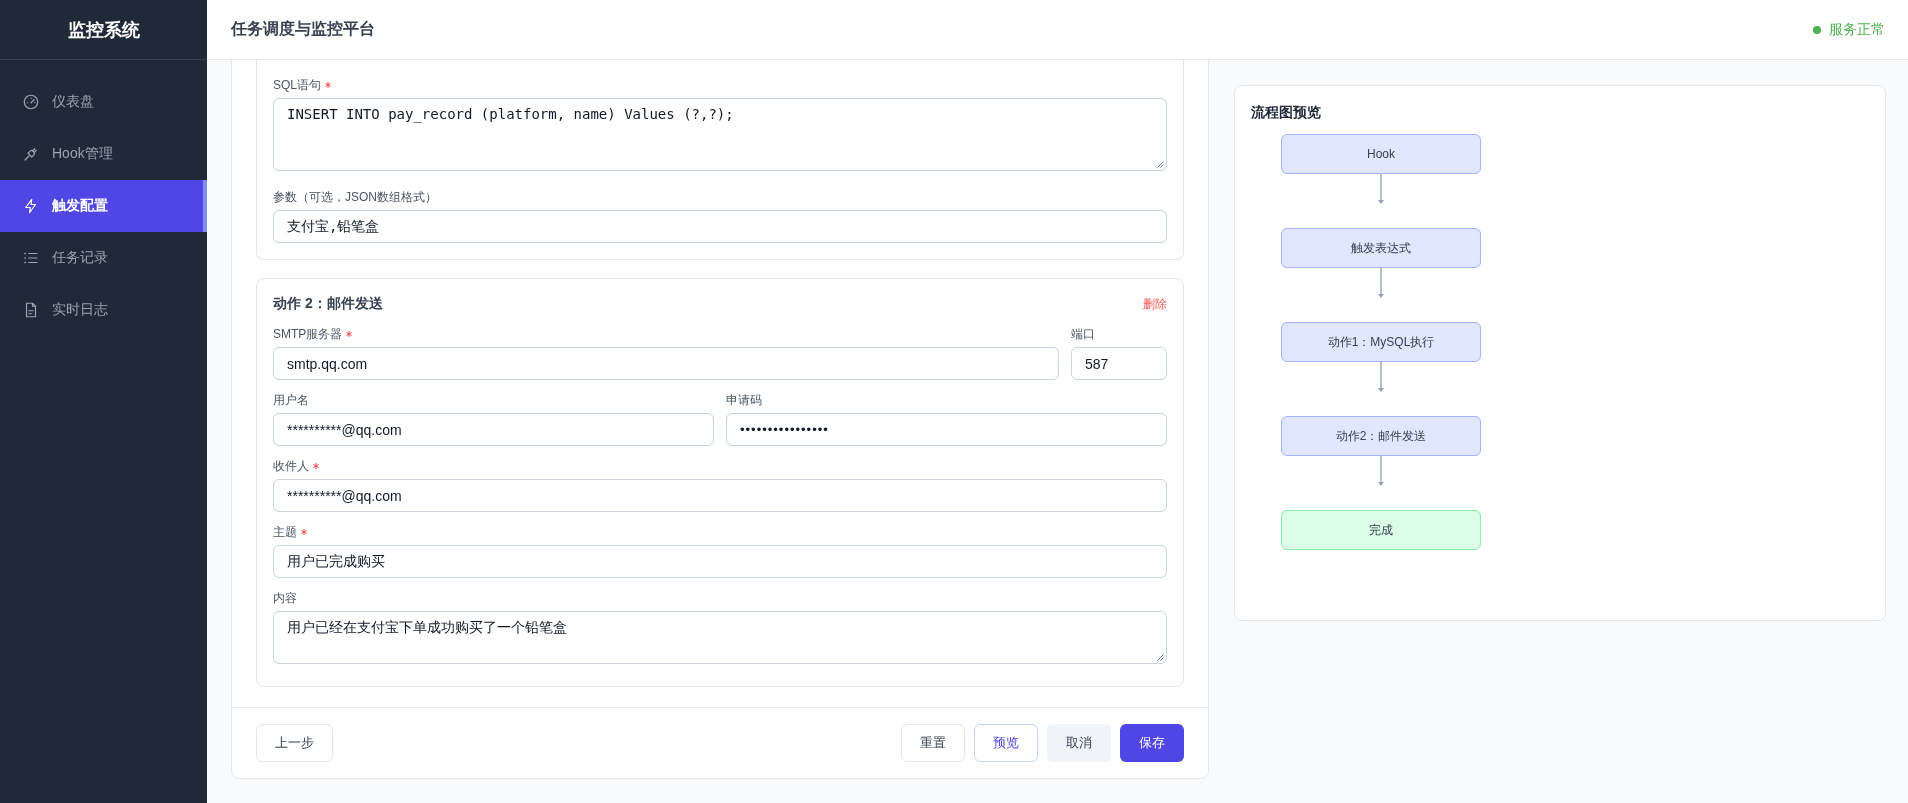 Image resolution: width=1908 pixels, height=803 pixels. What do you see at coordinates (285, 598) in the screenshot?
I see `field-label: 内容` at bounding box center [285, 598].